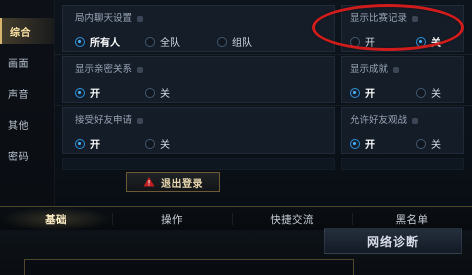  What do you see at coordinates (18, 95) in the screenshot?
I see `sidebar-item-label: 声音` at bounding box center [18, 95].